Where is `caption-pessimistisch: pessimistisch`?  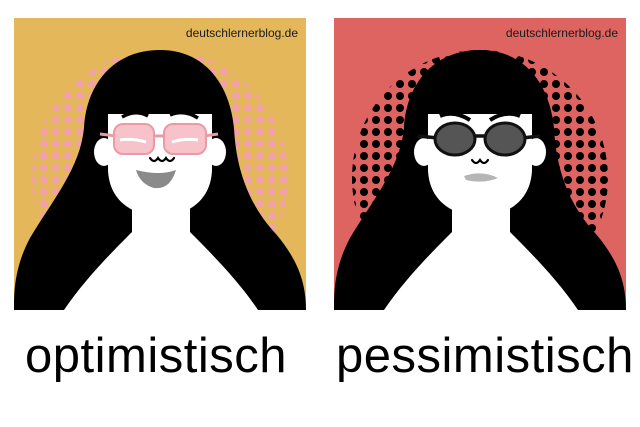 caption-pessimistisch: pessimistisch is located at coordinates (485, 356).